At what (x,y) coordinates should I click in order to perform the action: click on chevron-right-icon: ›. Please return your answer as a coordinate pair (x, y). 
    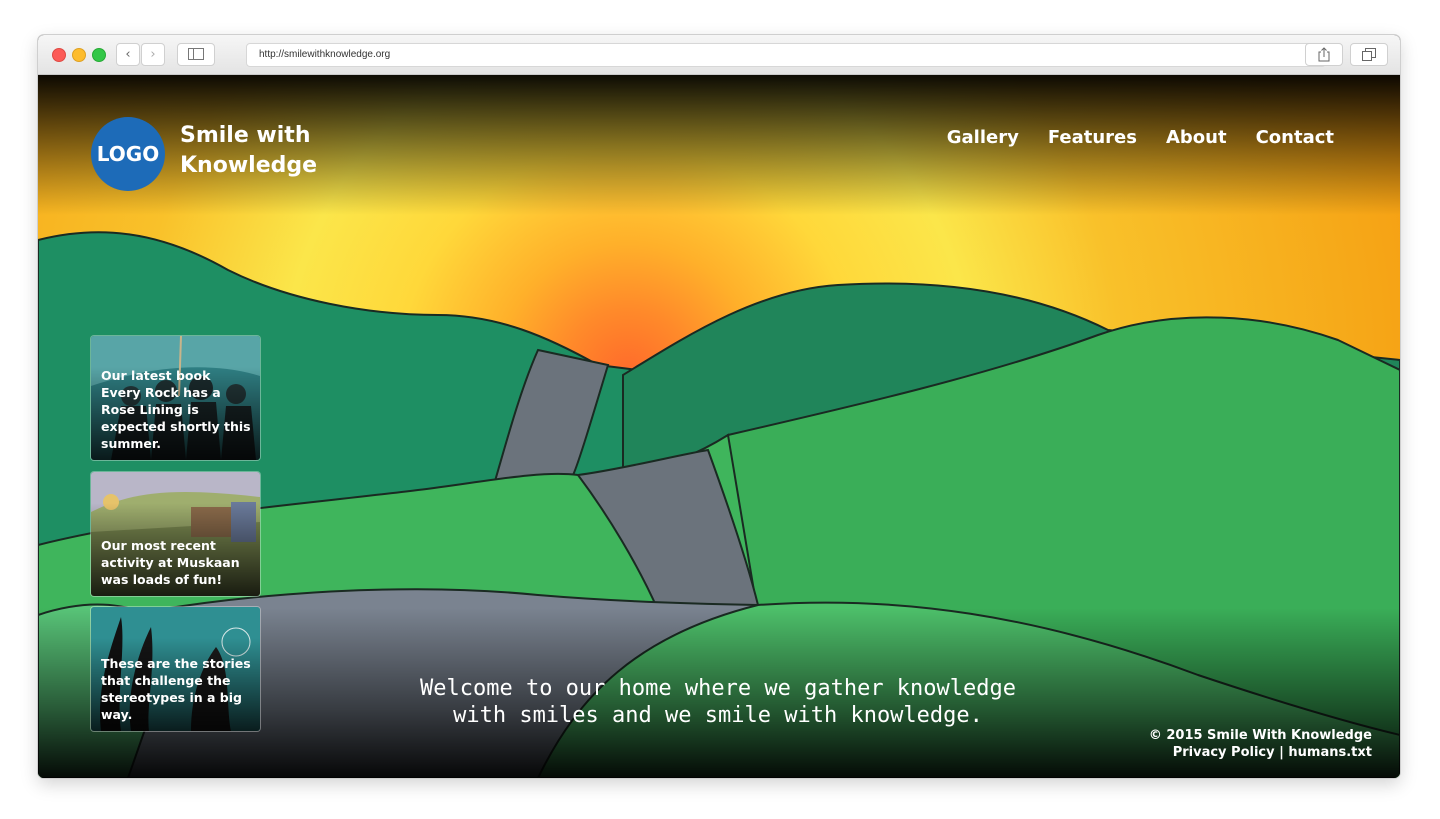
    Looking at the image, I should click on (153, 54).